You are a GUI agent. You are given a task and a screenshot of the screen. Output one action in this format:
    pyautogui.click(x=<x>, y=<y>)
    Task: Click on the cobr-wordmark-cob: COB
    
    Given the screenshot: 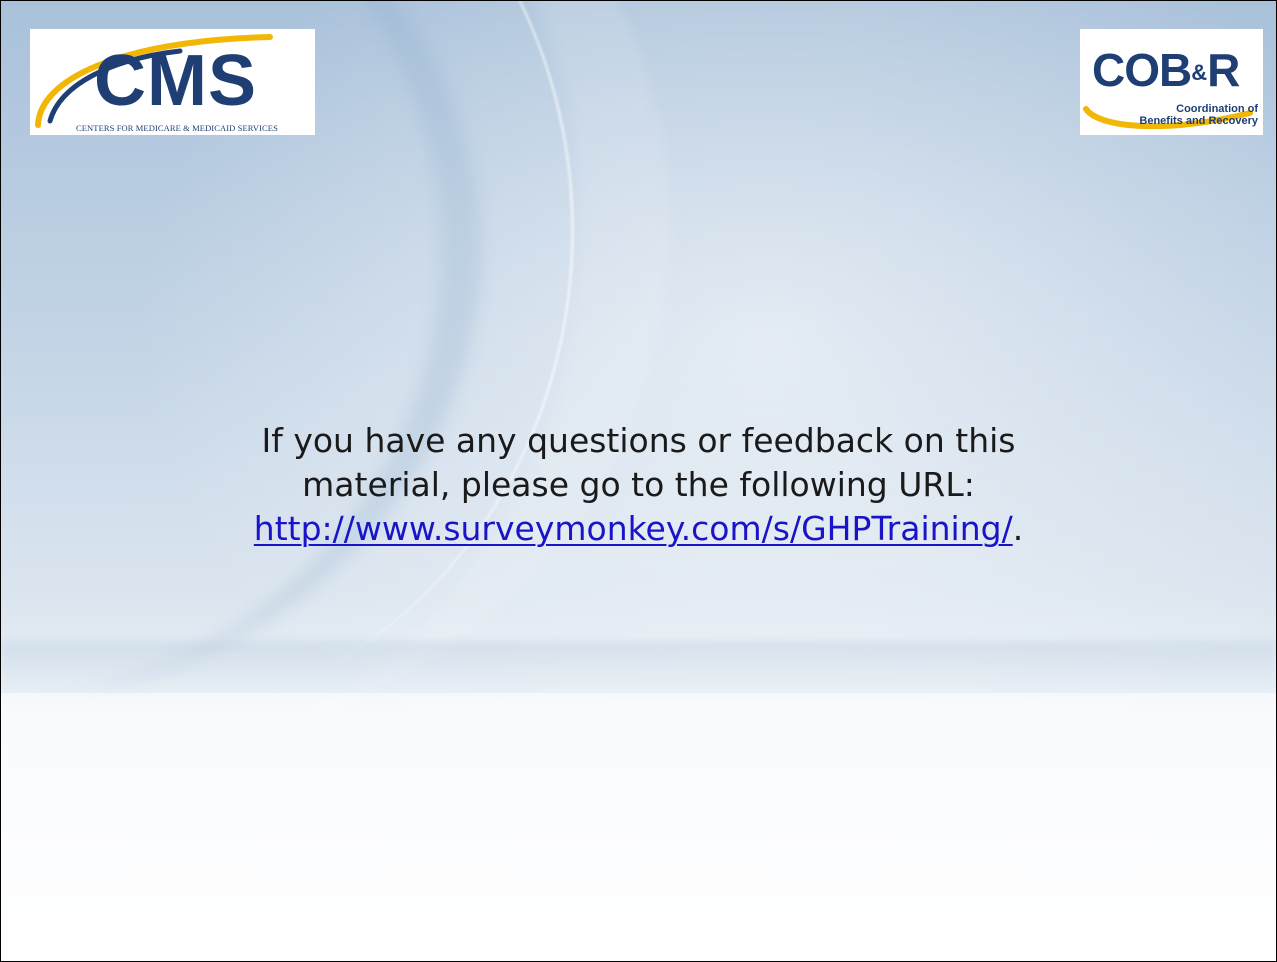 What is the action you would take?
    pyautogui.click(x=1142, y=70)
    